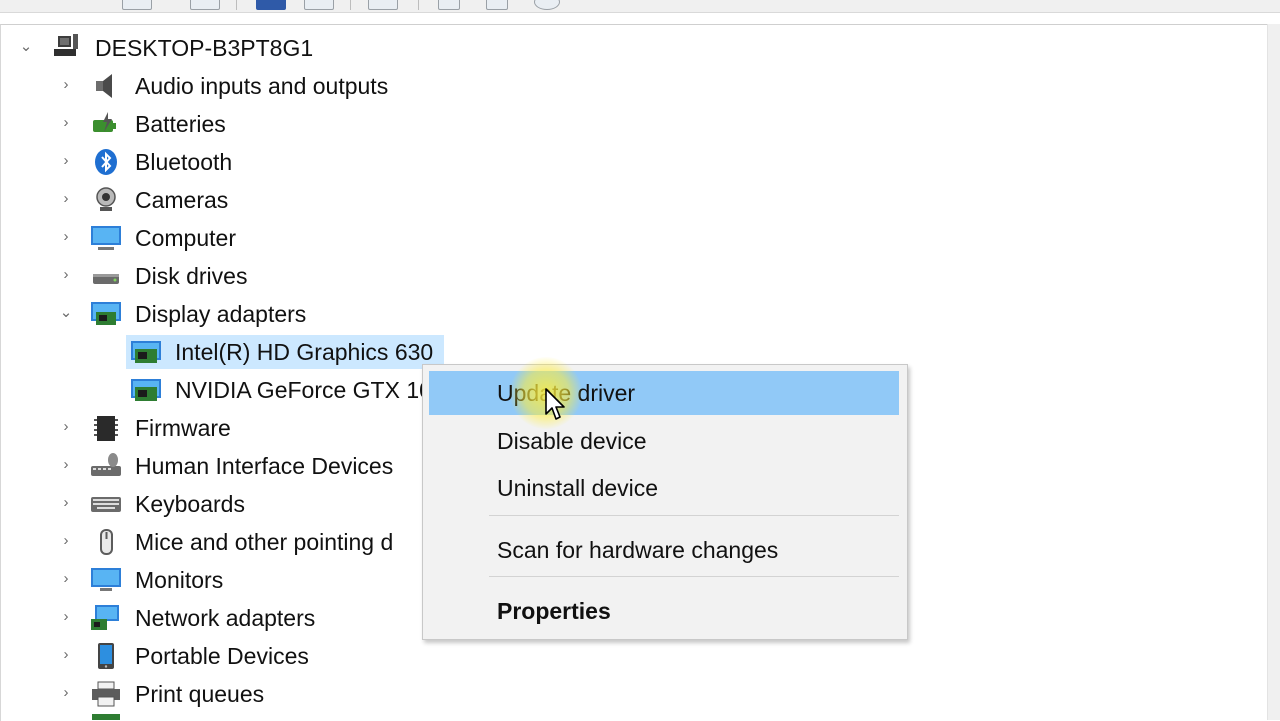 Image resolution: width=1280 pixels, height=721 pixels. I want to click on computer-name: DESKTOP-B3PT8G1, so click(204, 48).